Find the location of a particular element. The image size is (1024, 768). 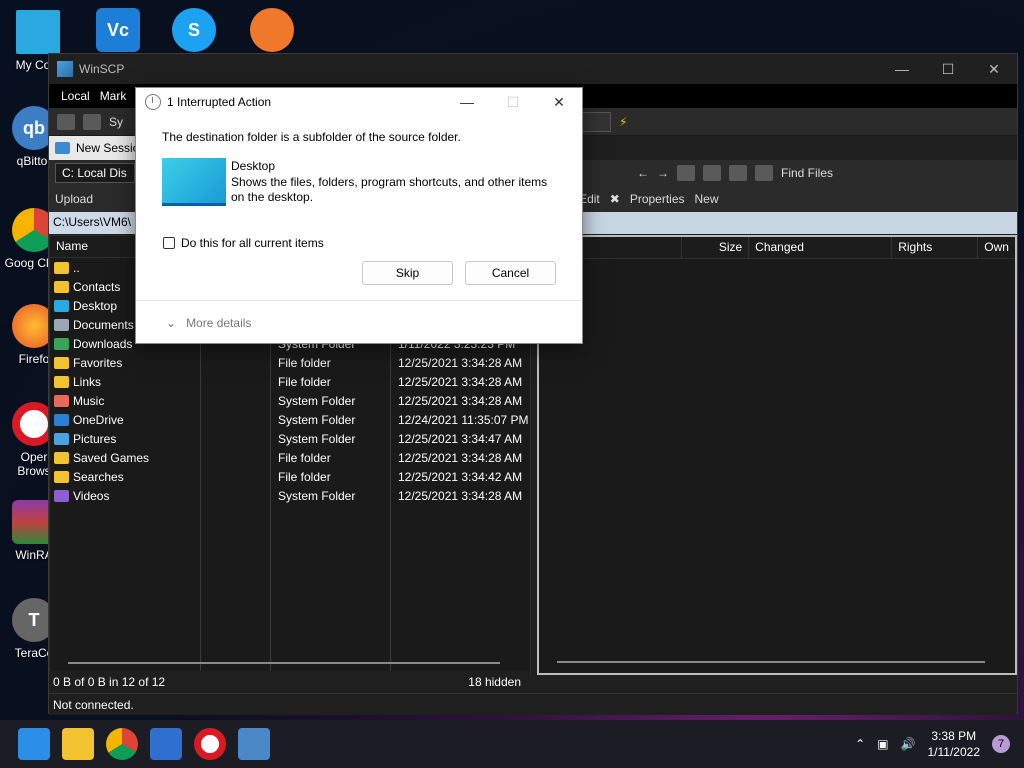

more-details-toggle: ⌄ More details is located at coordinates (208, 323).